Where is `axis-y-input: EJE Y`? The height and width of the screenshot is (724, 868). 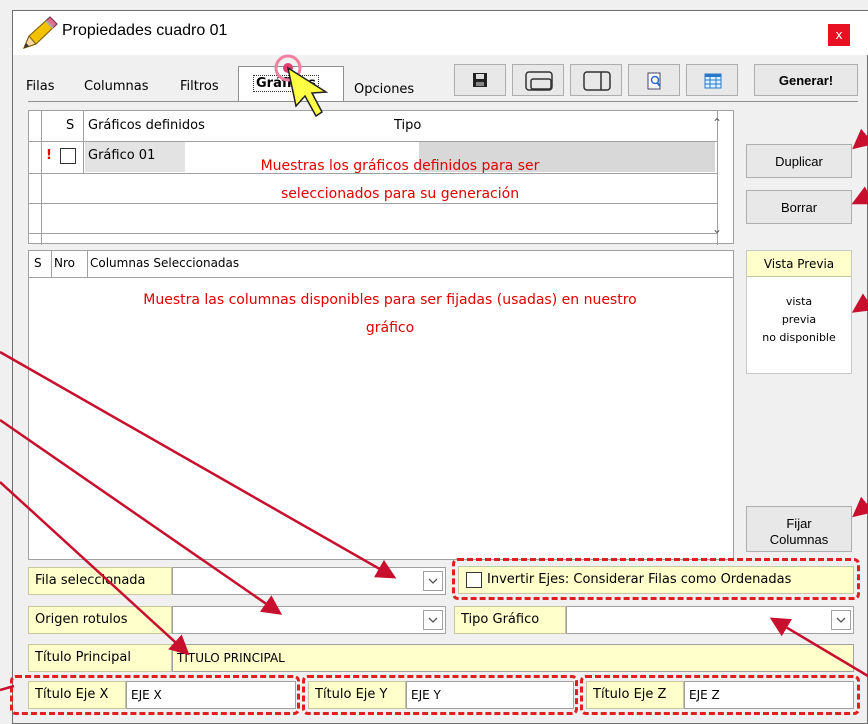
axis-y-input: EJE Y is located at coordinates (490, 695).